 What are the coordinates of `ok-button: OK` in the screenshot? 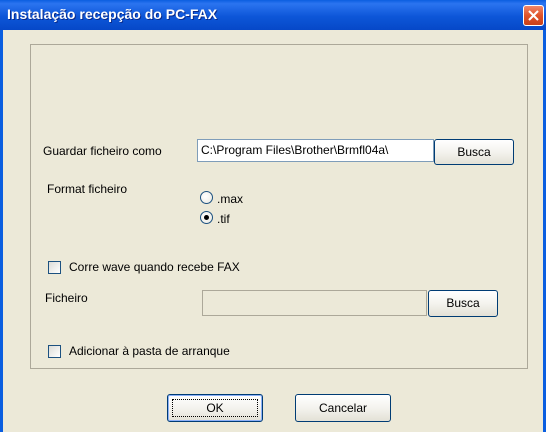 It's located at (215, 408).